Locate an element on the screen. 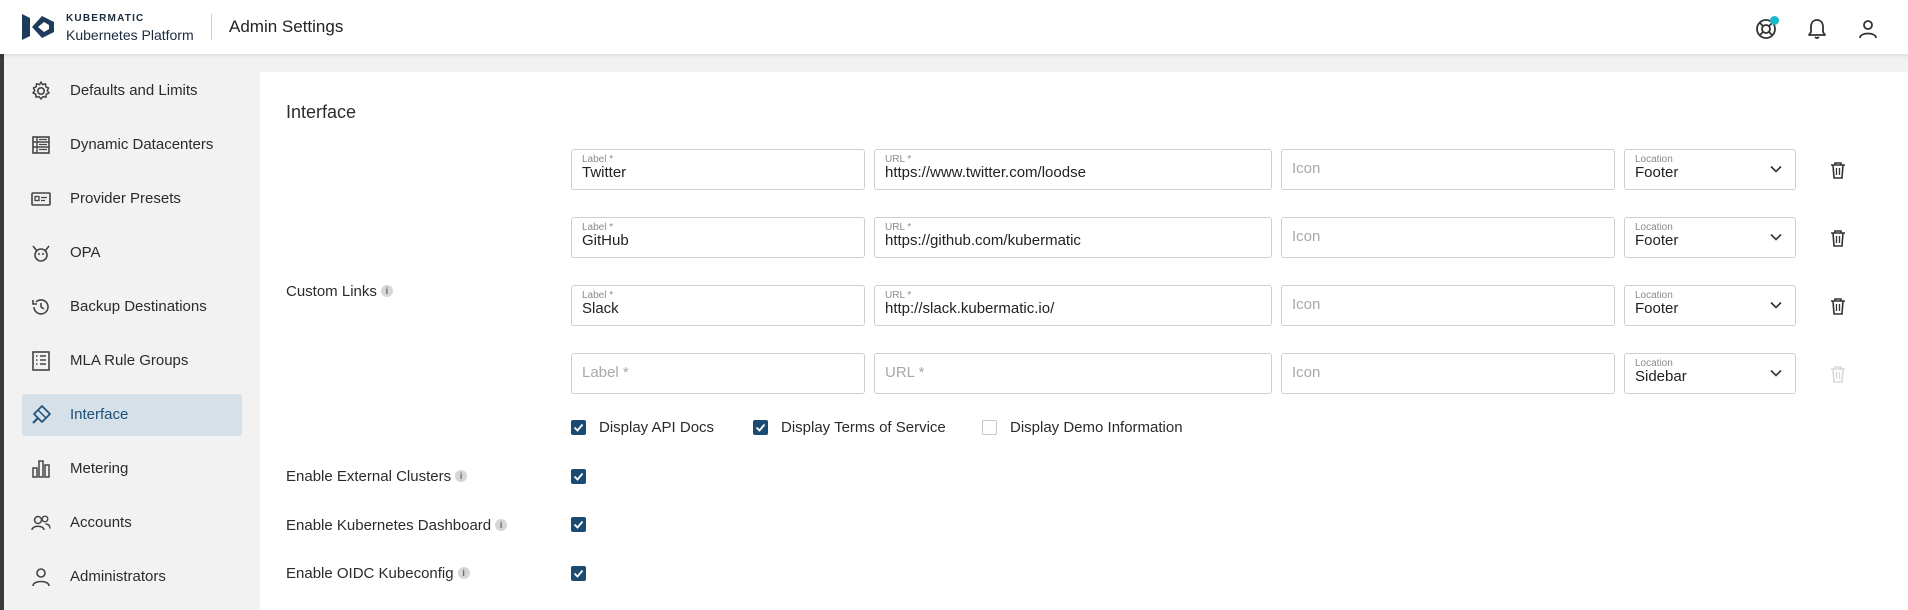  sidebar-item-interface: Interface is located at coordinates (132, 415).